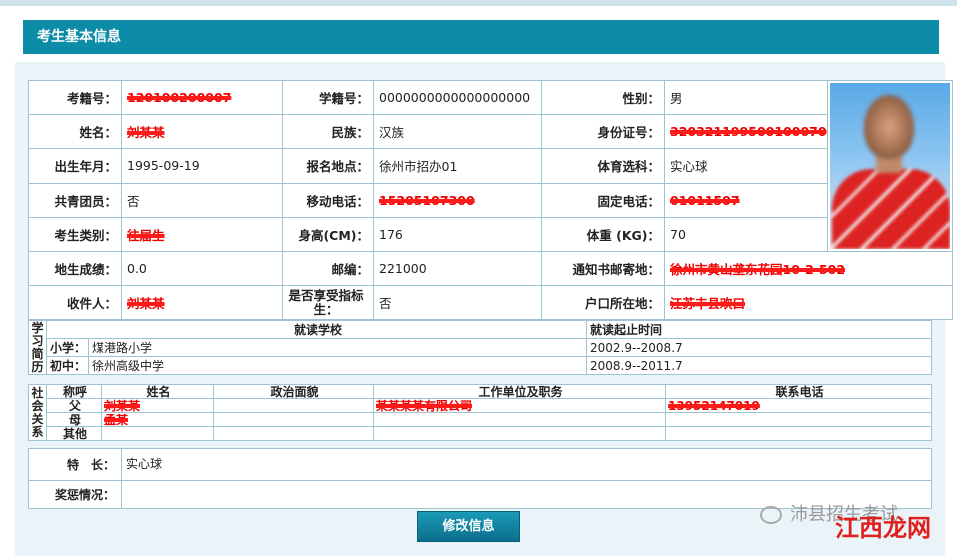 The image size is (957, 556). What do you see at coordinates (37, 412) in the screenshot?
I see `family-side-label: 社会关系` at bounding box center [37, 412].